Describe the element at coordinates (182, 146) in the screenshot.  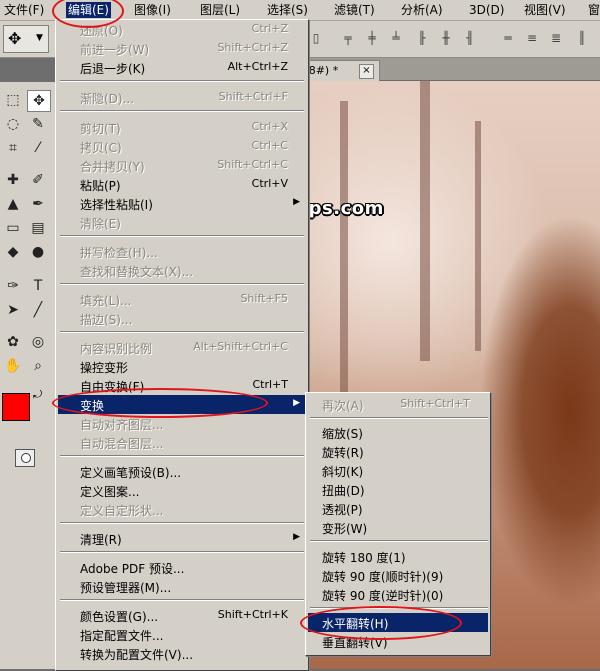
I see `menu-item-copy: 拷贝(C) Ctrl+C` at that location.